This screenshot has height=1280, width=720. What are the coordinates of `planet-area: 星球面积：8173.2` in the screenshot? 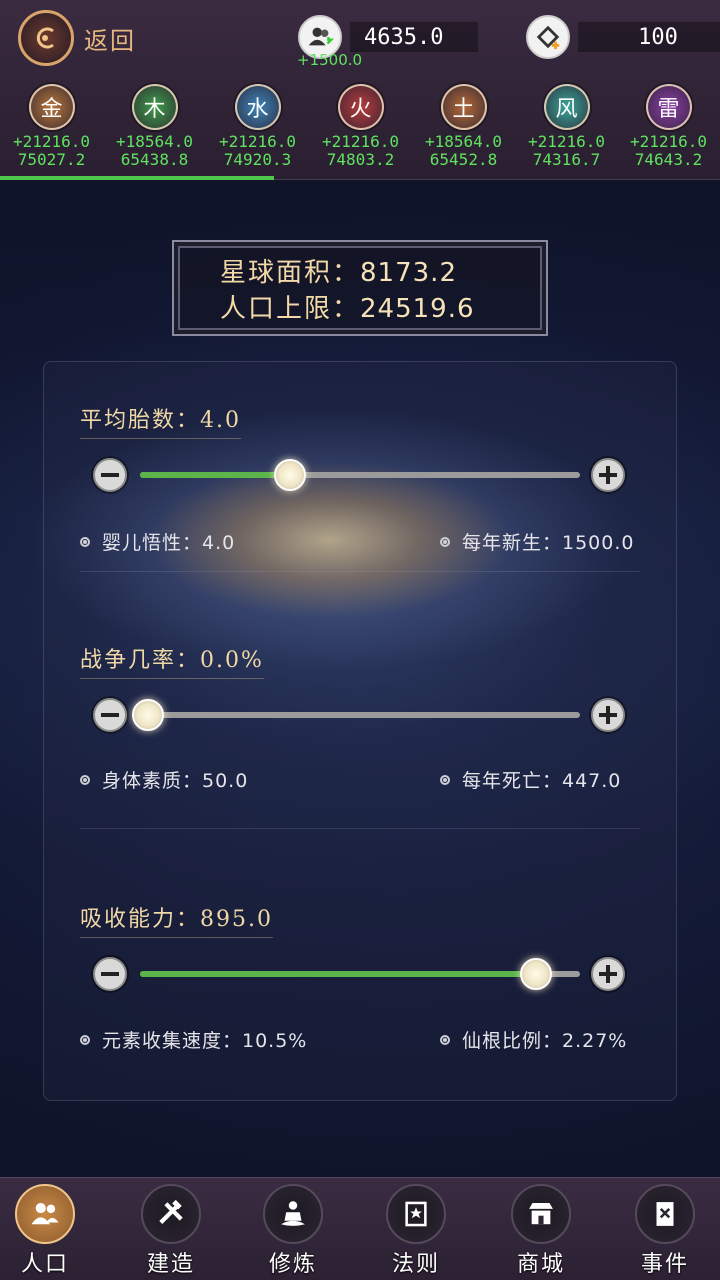 It's located at (338, 270).